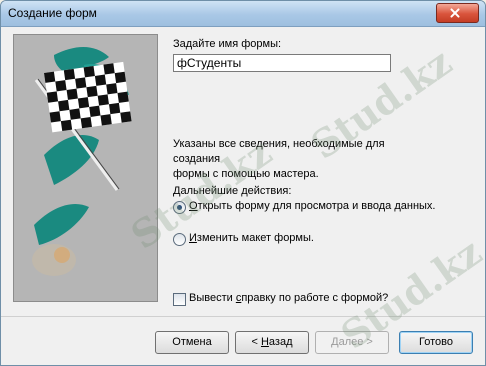  Describe the element at coordinates (251, 238) in the screenshot. I see `modify-layout-label: Изменить макет формы.` at that location.